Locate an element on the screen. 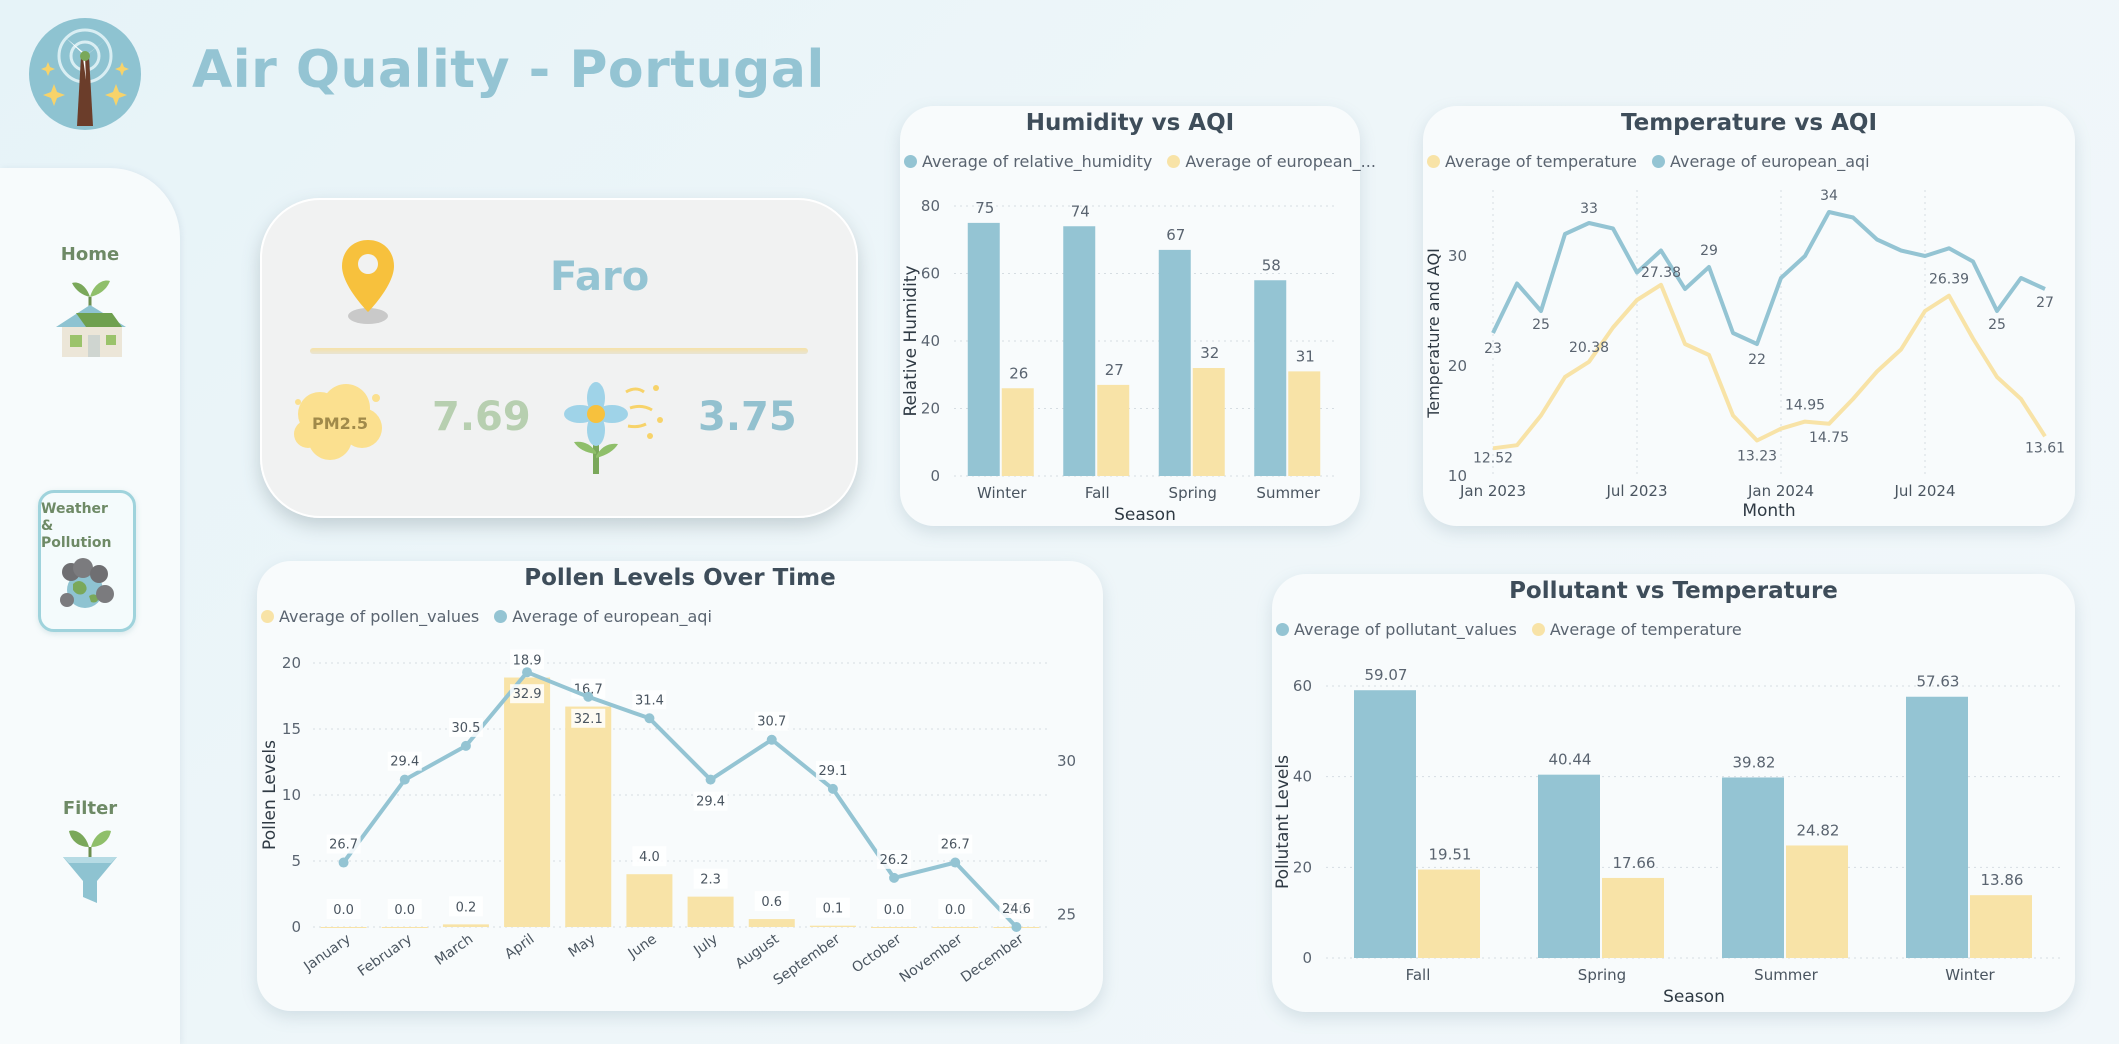  x-tick-label: April is located at coordinates (519, 946).